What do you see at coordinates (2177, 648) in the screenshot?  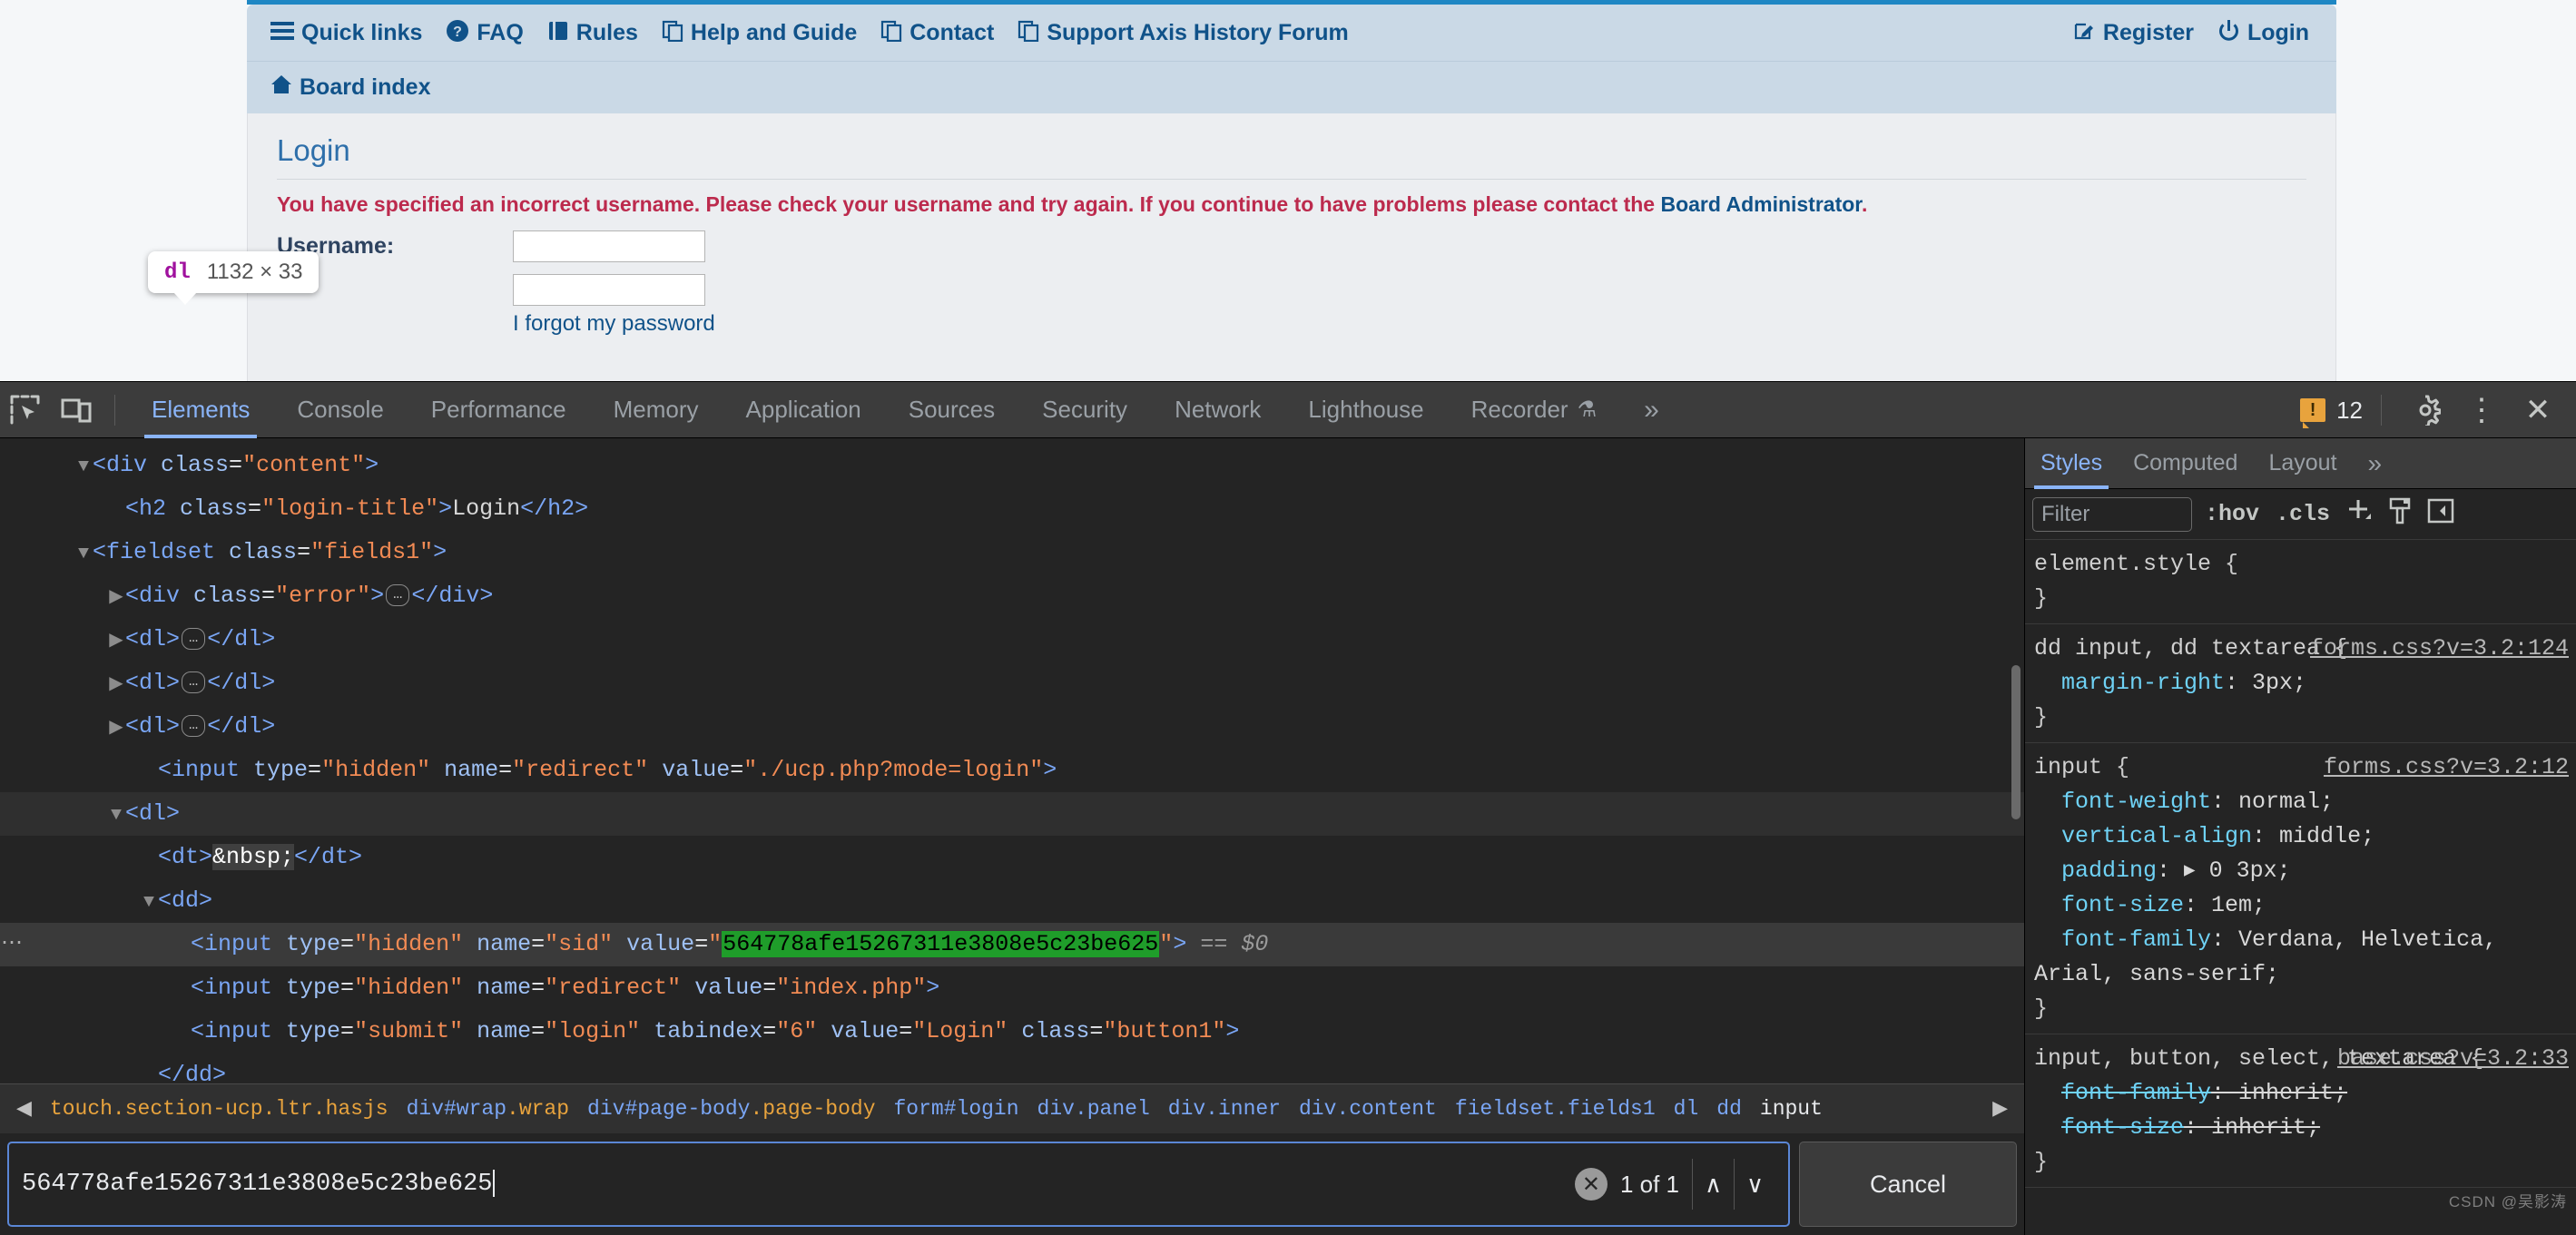 I see `css-selector: dd input, dd textarea` at bounding box center [2177, 648].